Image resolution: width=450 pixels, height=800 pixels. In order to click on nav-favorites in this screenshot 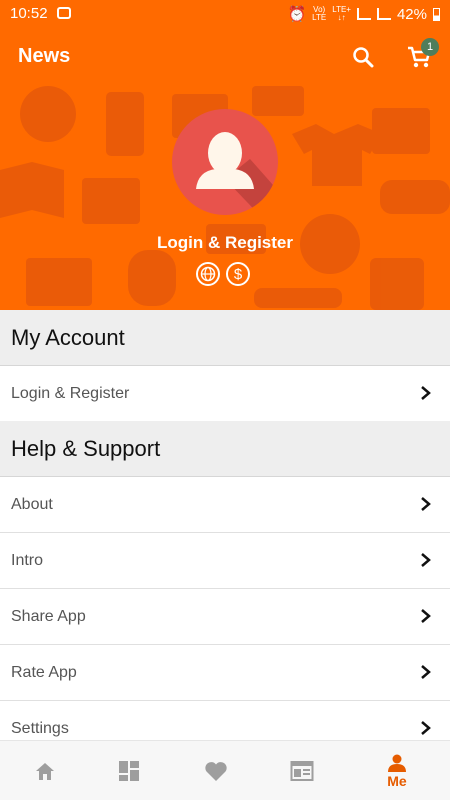, I will do `click(216, 770)`.